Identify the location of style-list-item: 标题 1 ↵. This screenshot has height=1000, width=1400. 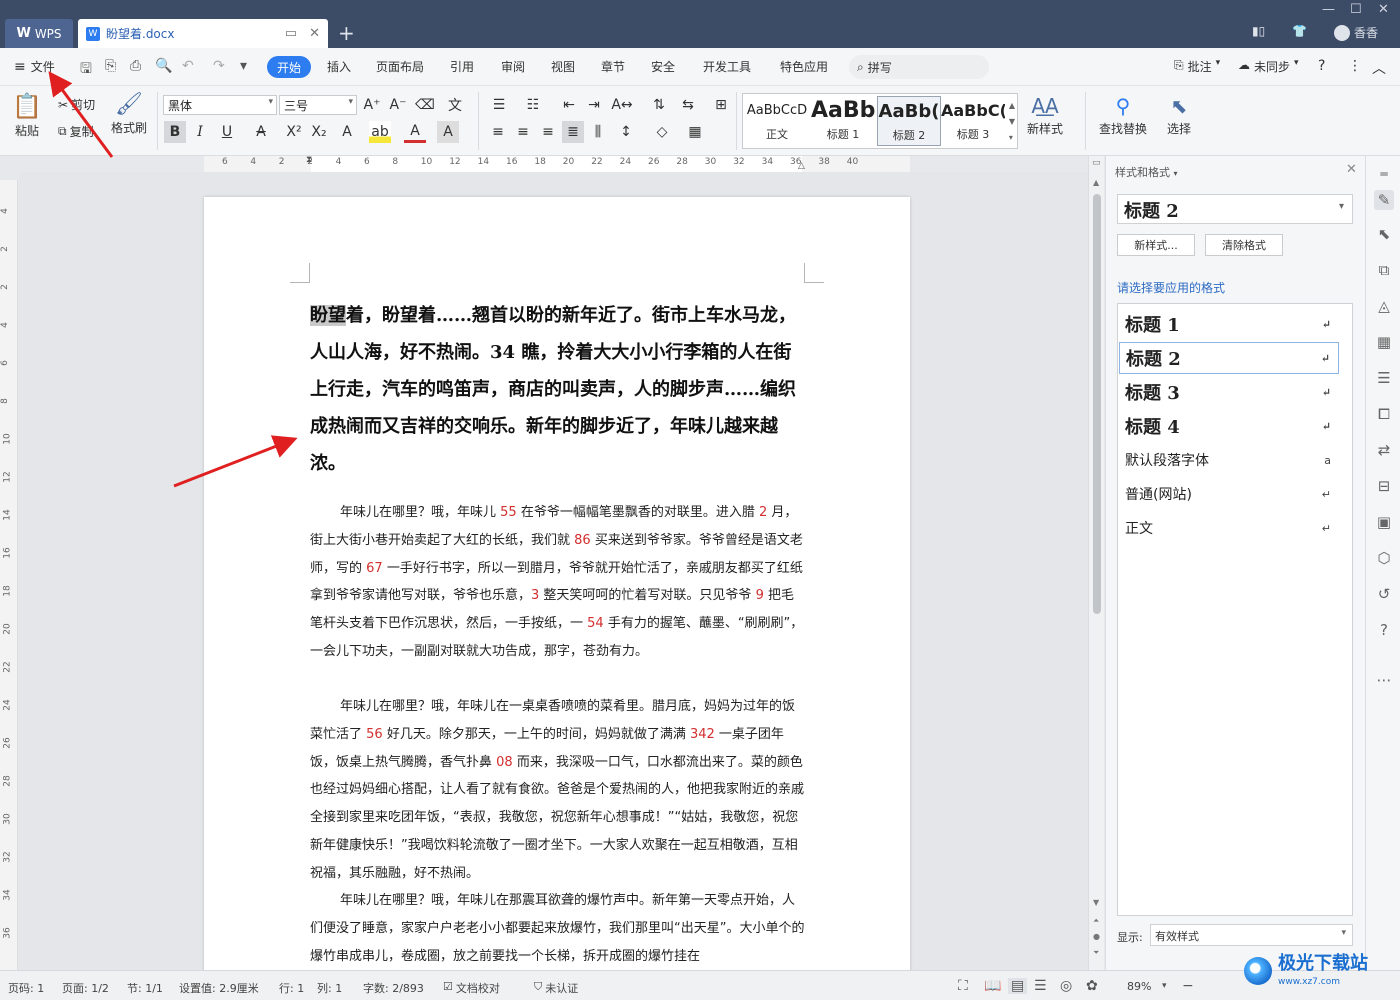
(1229, 324).